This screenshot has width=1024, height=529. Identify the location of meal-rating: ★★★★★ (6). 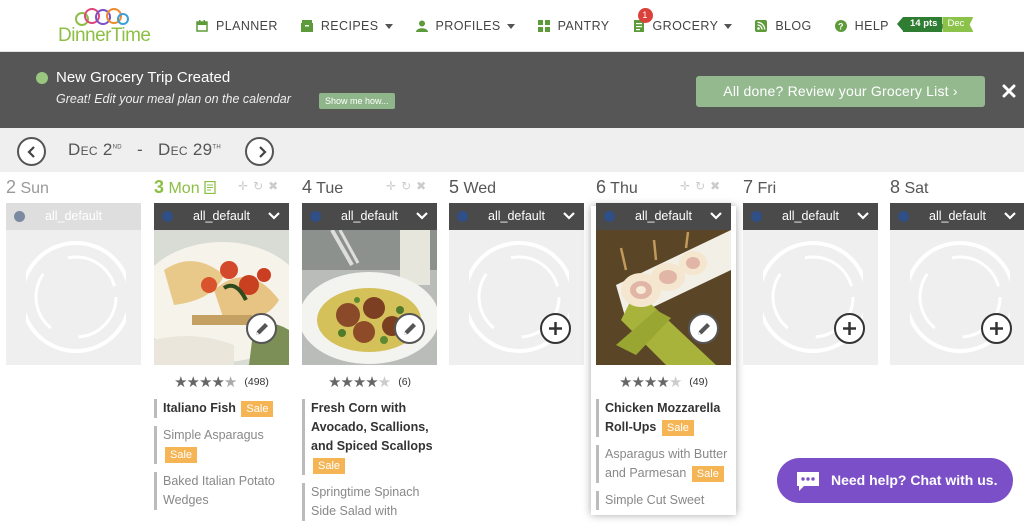
(369, 382).